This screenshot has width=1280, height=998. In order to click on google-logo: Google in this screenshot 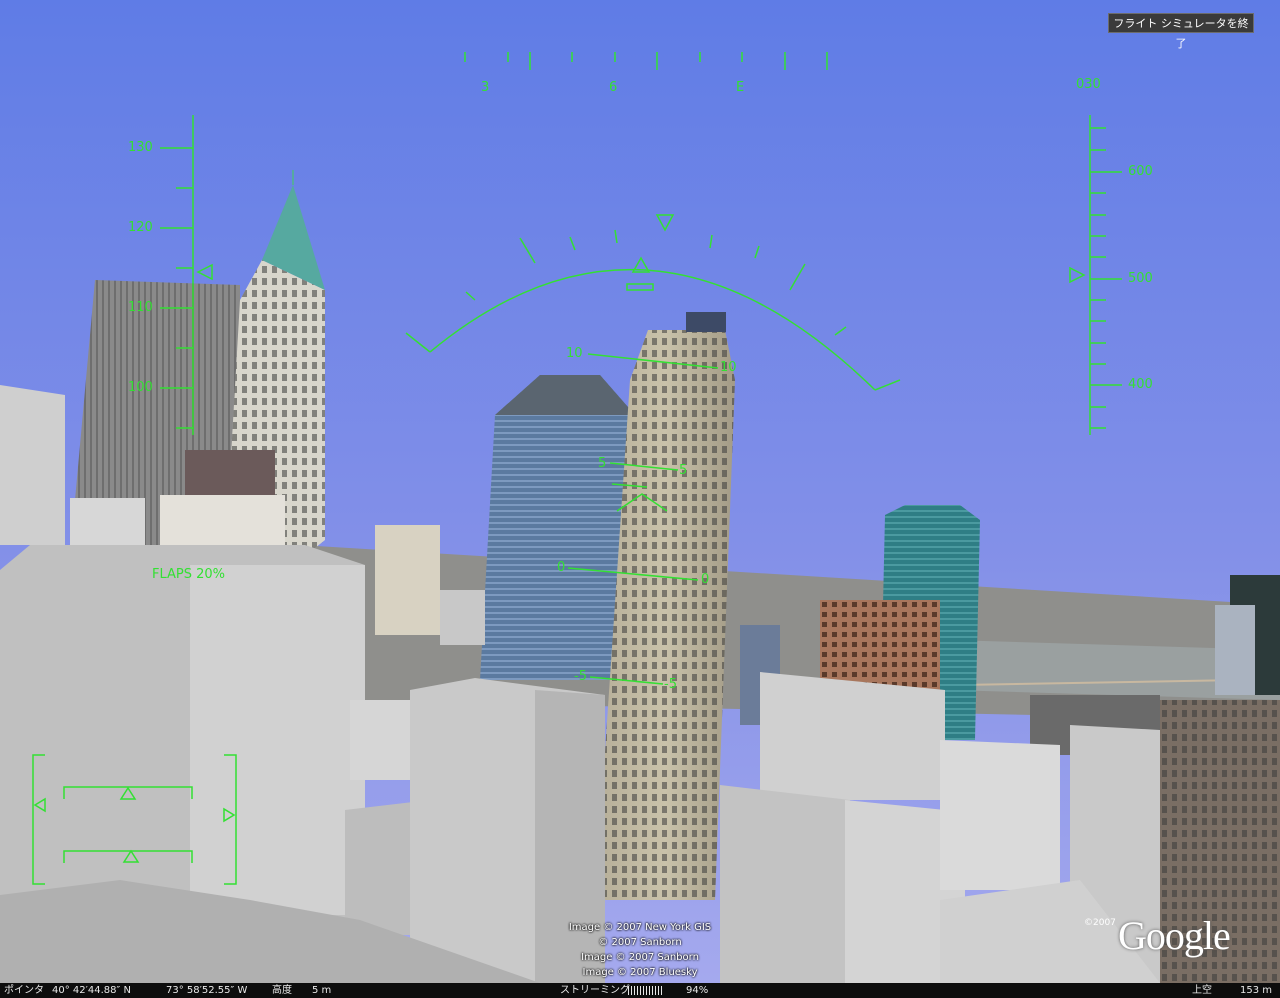, I will do `click(1174, 935)`.